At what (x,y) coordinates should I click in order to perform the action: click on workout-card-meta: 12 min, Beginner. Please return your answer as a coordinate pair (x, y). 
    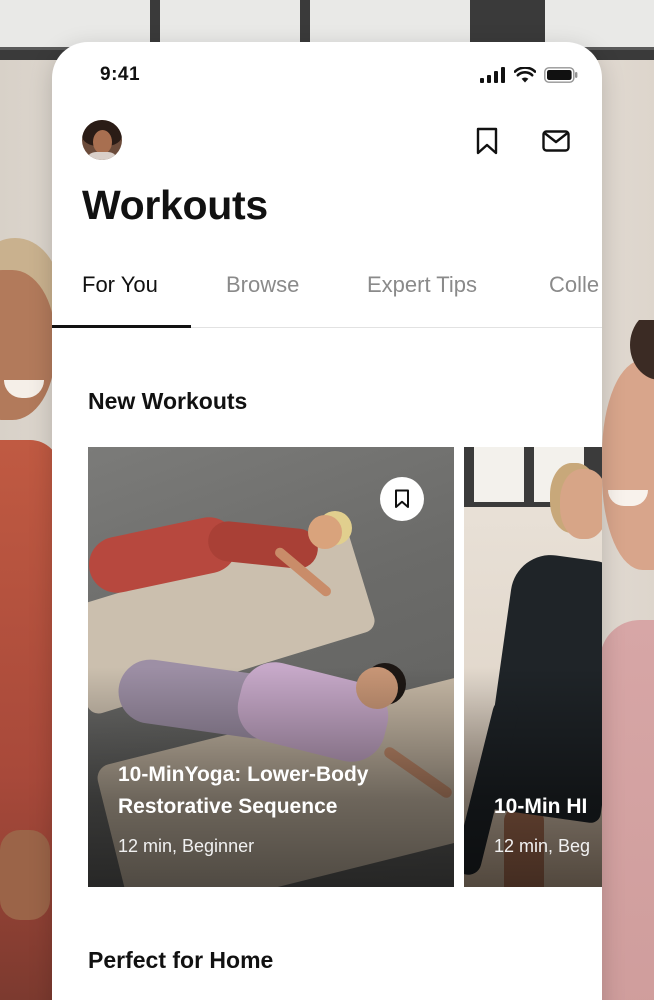
    Looking at the image, I should click on (186, 846).